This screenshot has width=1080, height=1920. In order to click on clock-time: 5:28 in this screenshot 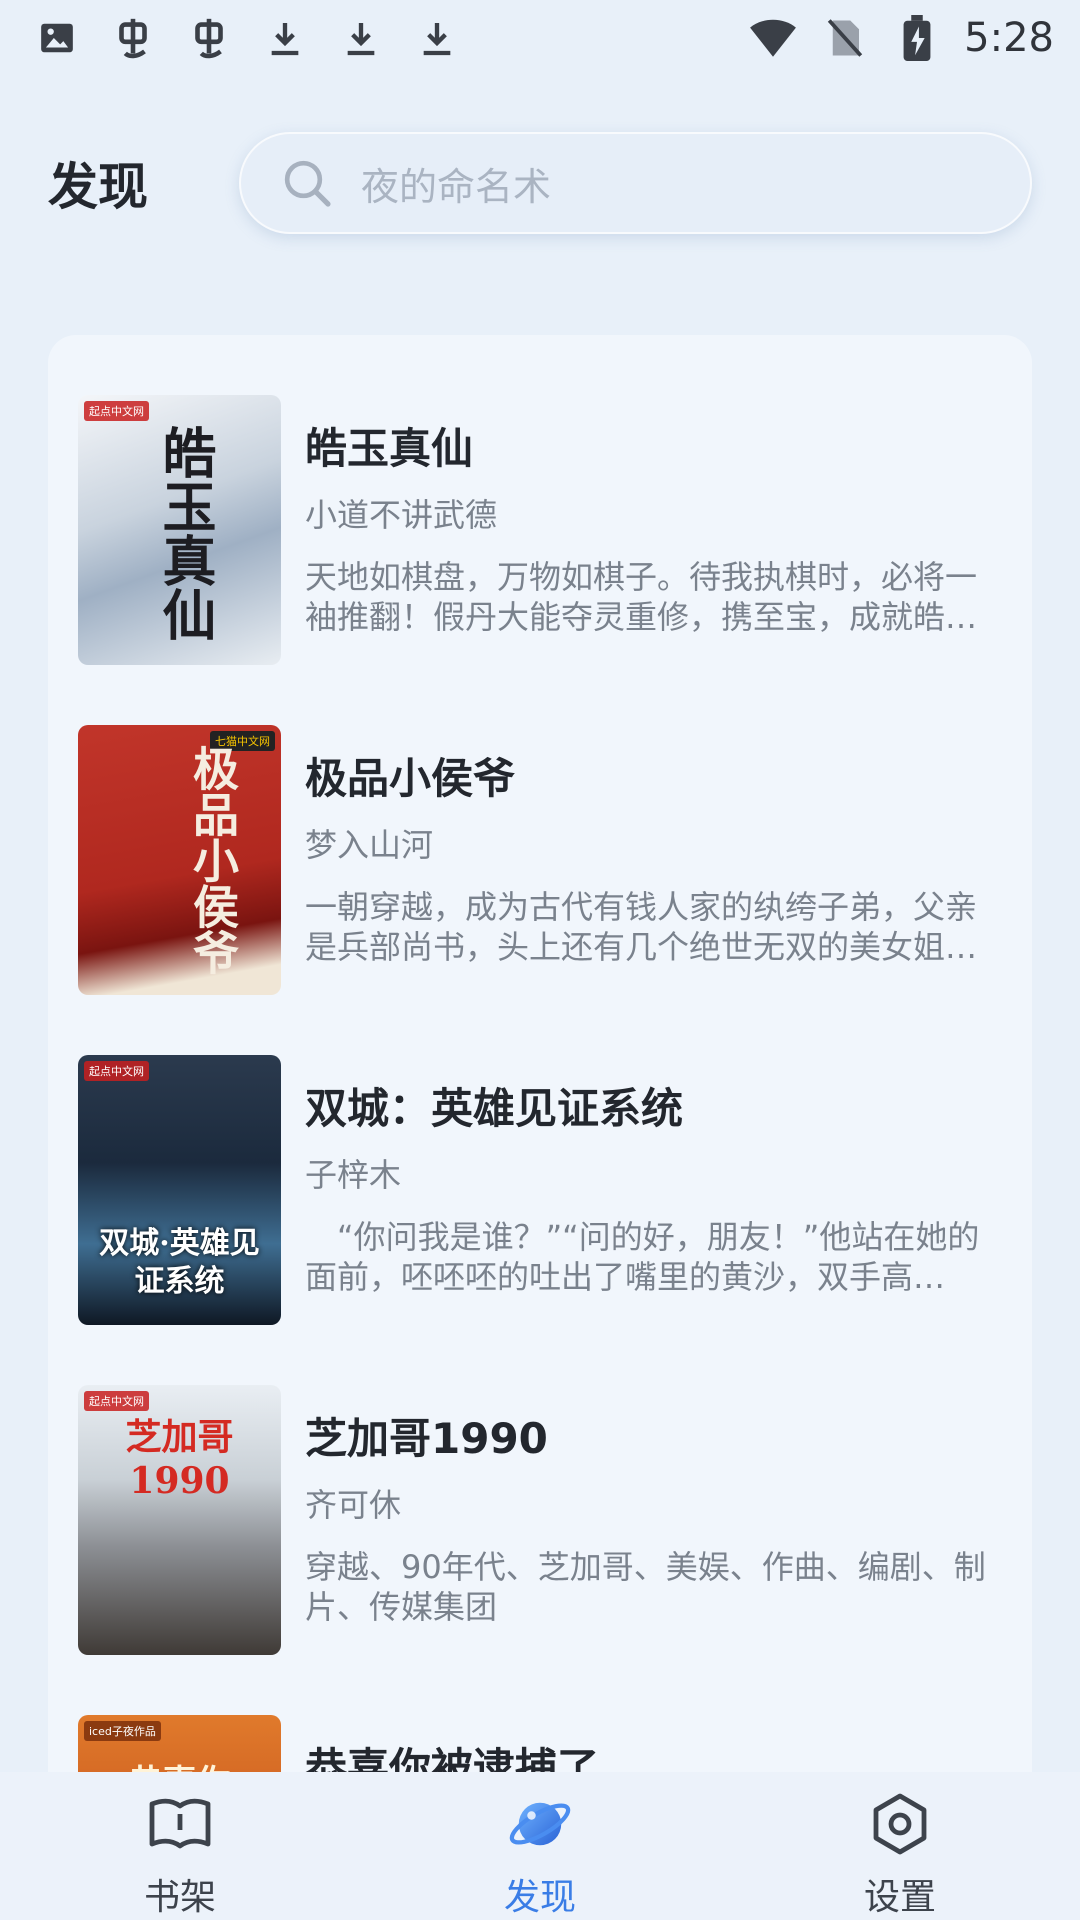, I will do `click(1009, 38)`.